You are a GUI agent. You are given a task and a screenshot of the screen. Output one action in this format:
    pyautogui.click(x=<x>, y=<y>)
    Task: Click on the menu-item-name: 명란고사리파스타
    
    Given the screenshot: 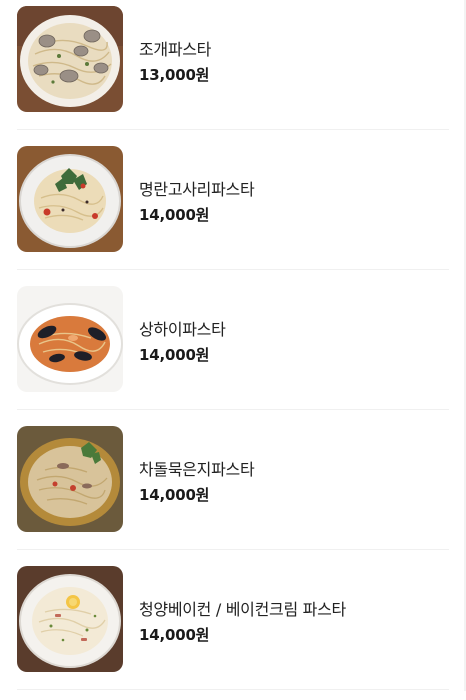 What is the action you would take?
    pyautogui.click(x=197, y=189)
    